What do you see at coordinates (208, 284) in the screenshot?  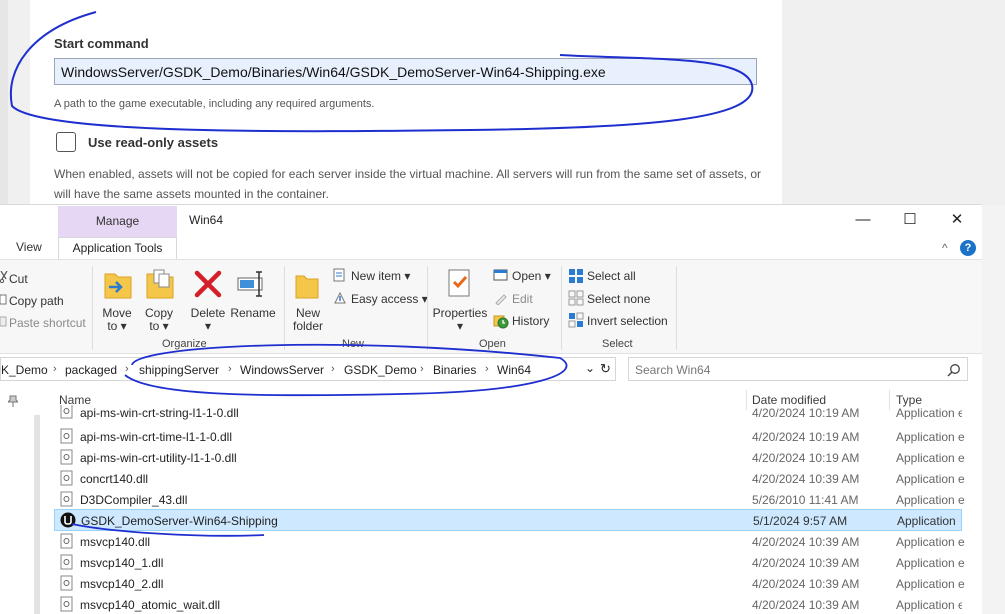 I see `delete-icon` at bounding box center [208, 284].